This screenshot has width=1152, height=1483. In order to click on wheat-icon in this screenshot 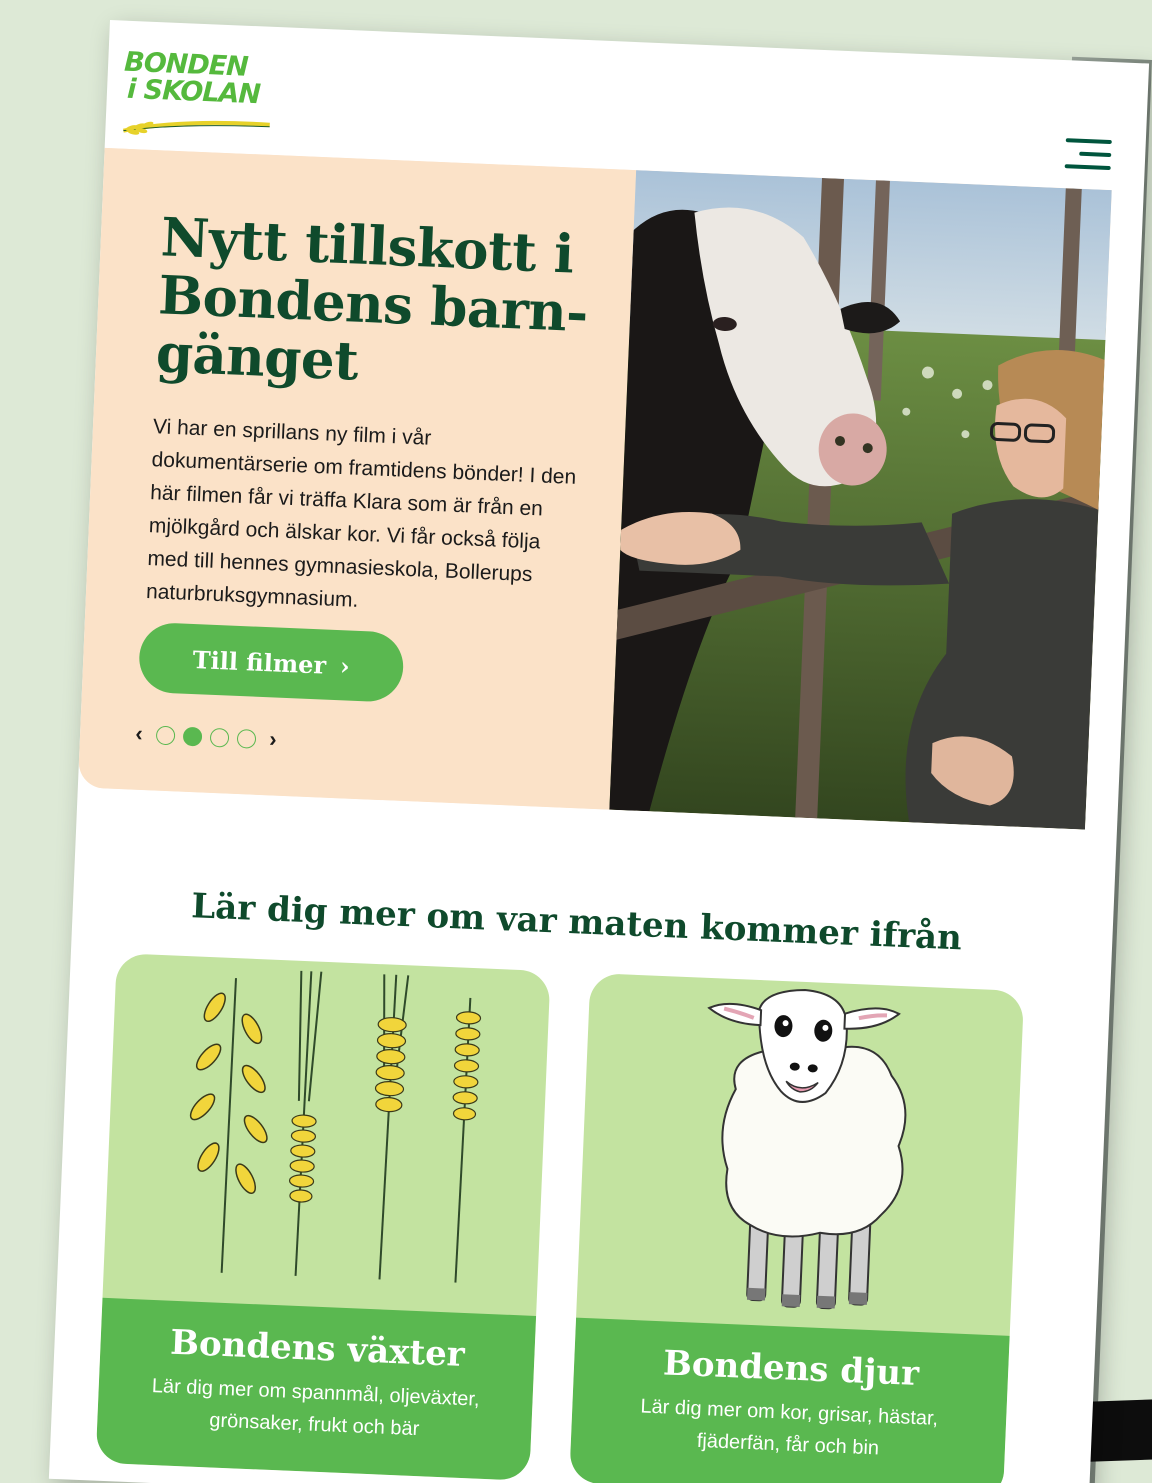, I will do `click(196, 127)`.